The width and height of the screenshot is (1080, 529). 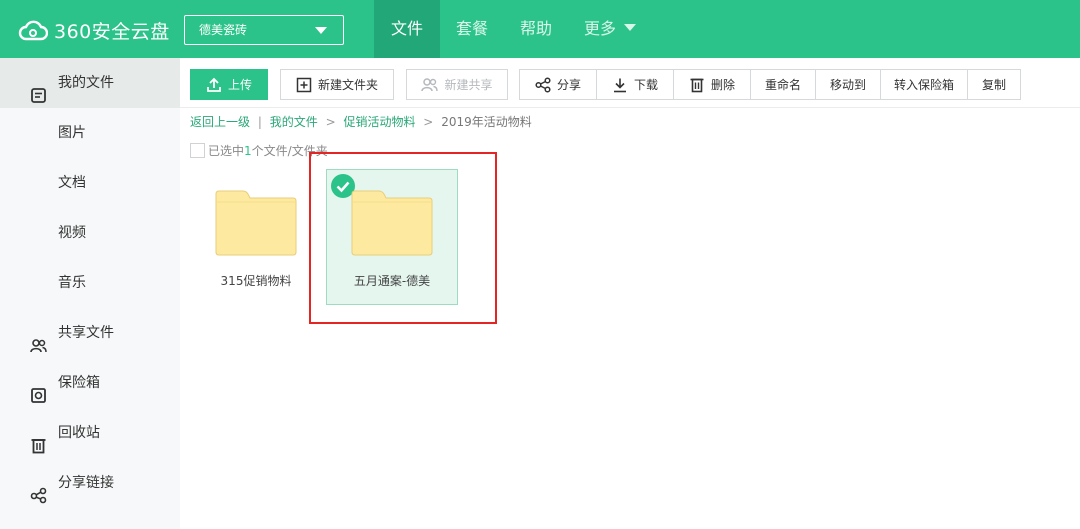 I want to click on new-share-button: 新建共享, so click(x=457, y=84).